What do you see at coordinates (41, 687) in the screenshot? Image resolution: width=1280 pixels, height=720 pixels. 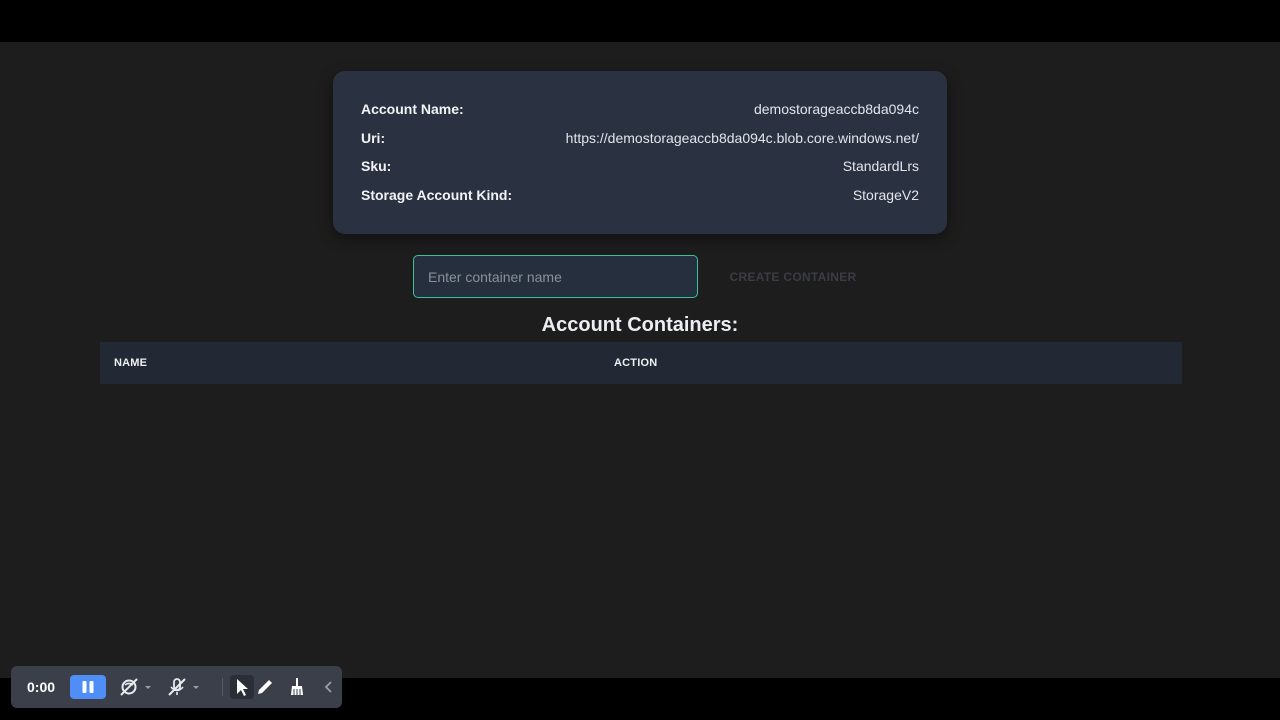 I see `recording-timer: 0:00` at bounding box center [41, 687].